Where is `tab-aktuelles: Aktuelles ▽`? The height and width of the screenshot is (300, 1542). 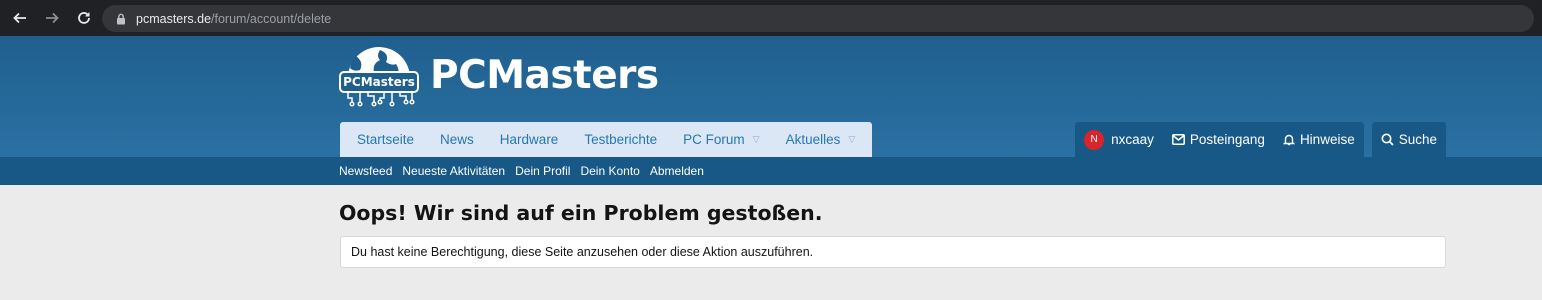
tab-aktuelles: Aktuelles ▽ is located at coordinates (821, 139).